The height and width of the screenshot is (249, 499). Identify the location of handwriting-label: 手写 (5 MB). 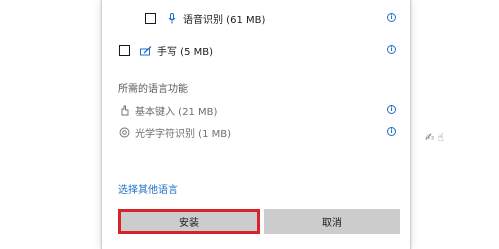
(185, 52).